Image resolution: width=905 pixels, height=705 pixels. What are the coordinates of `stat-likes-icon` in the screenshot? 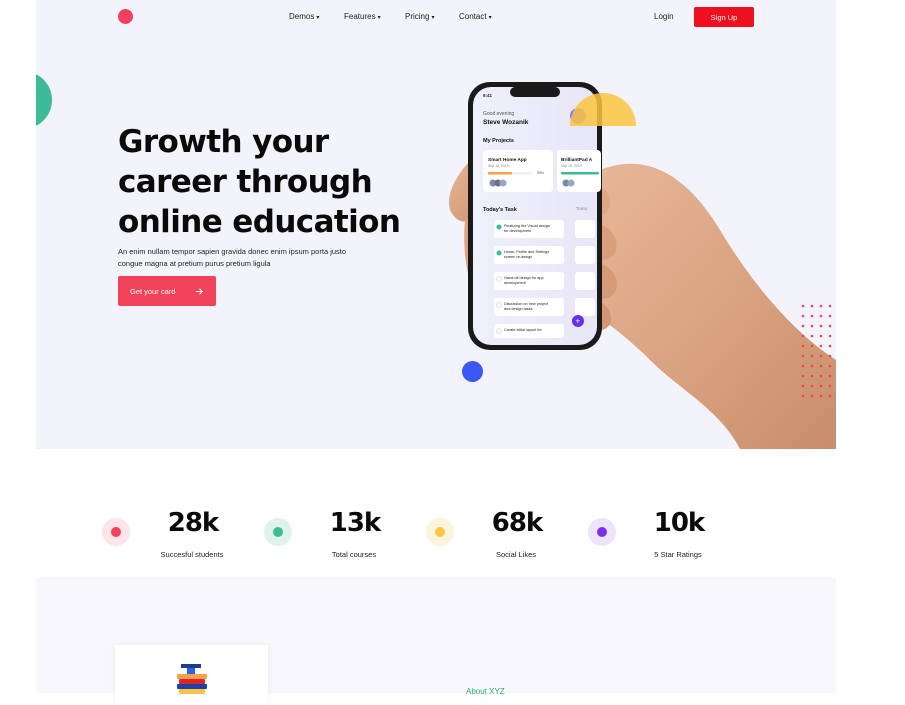 It's located at (440, 532).